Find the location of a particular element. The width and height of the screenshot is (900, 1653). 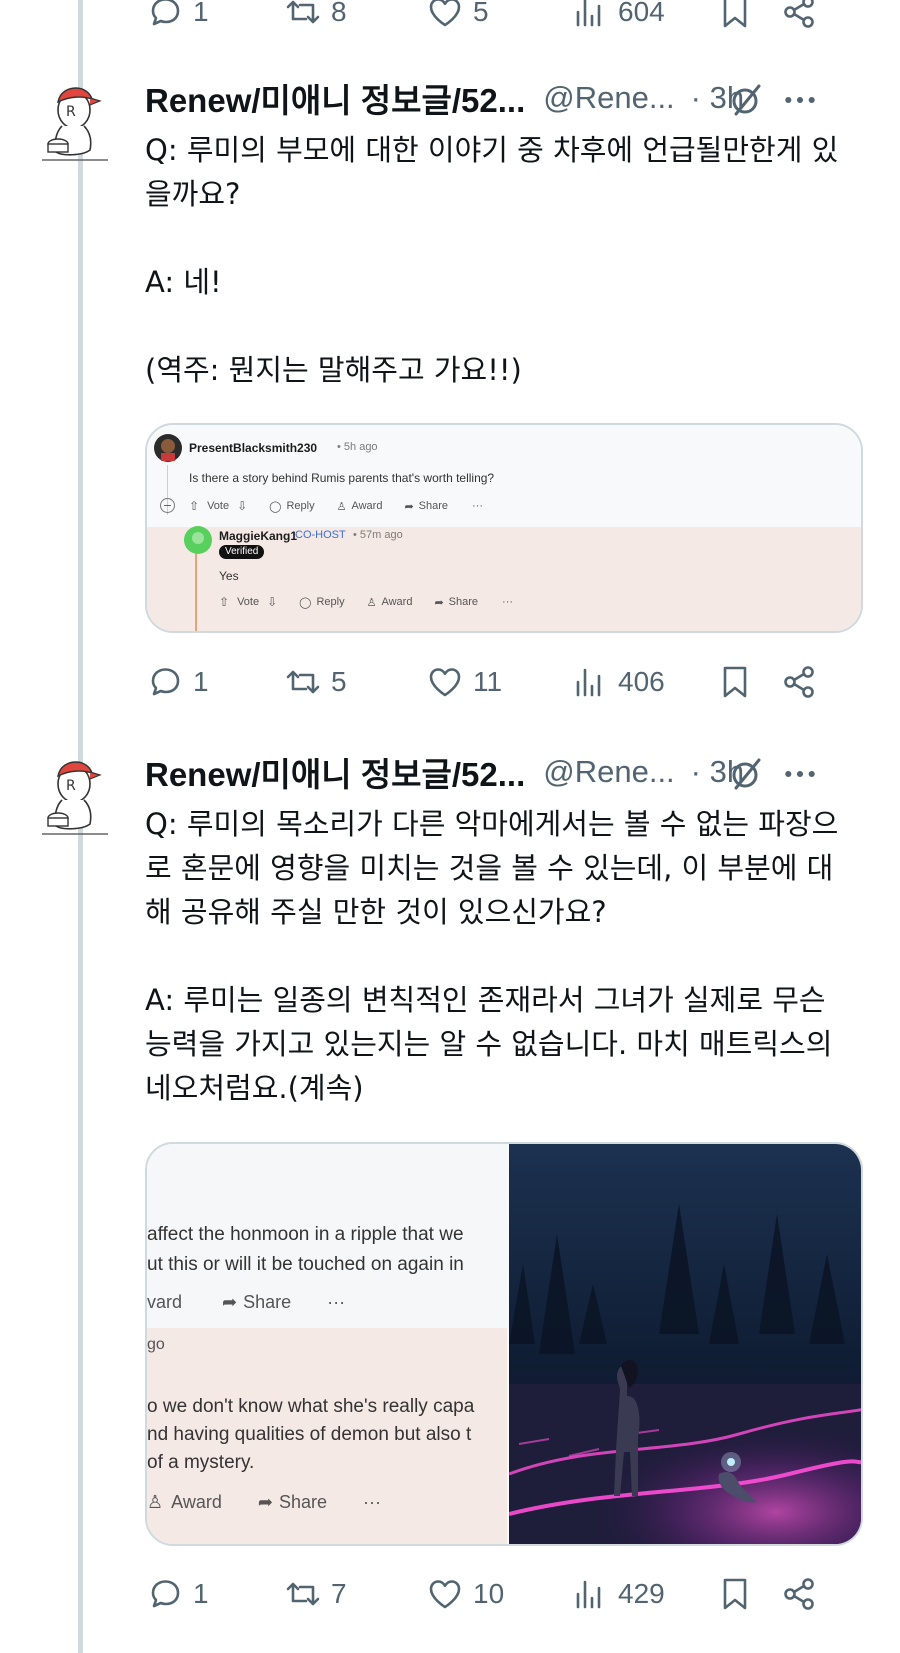

reddit-user-avatar is located at coordinates (168, 448).